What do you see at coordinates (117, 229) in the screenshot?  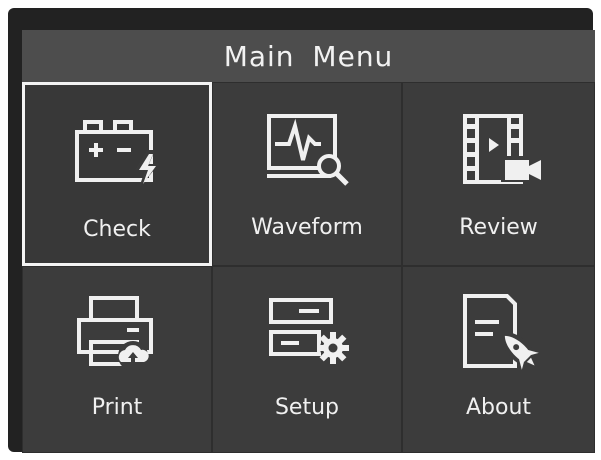 I see `menu-label-check: Check` at bounding box center [117, 229].